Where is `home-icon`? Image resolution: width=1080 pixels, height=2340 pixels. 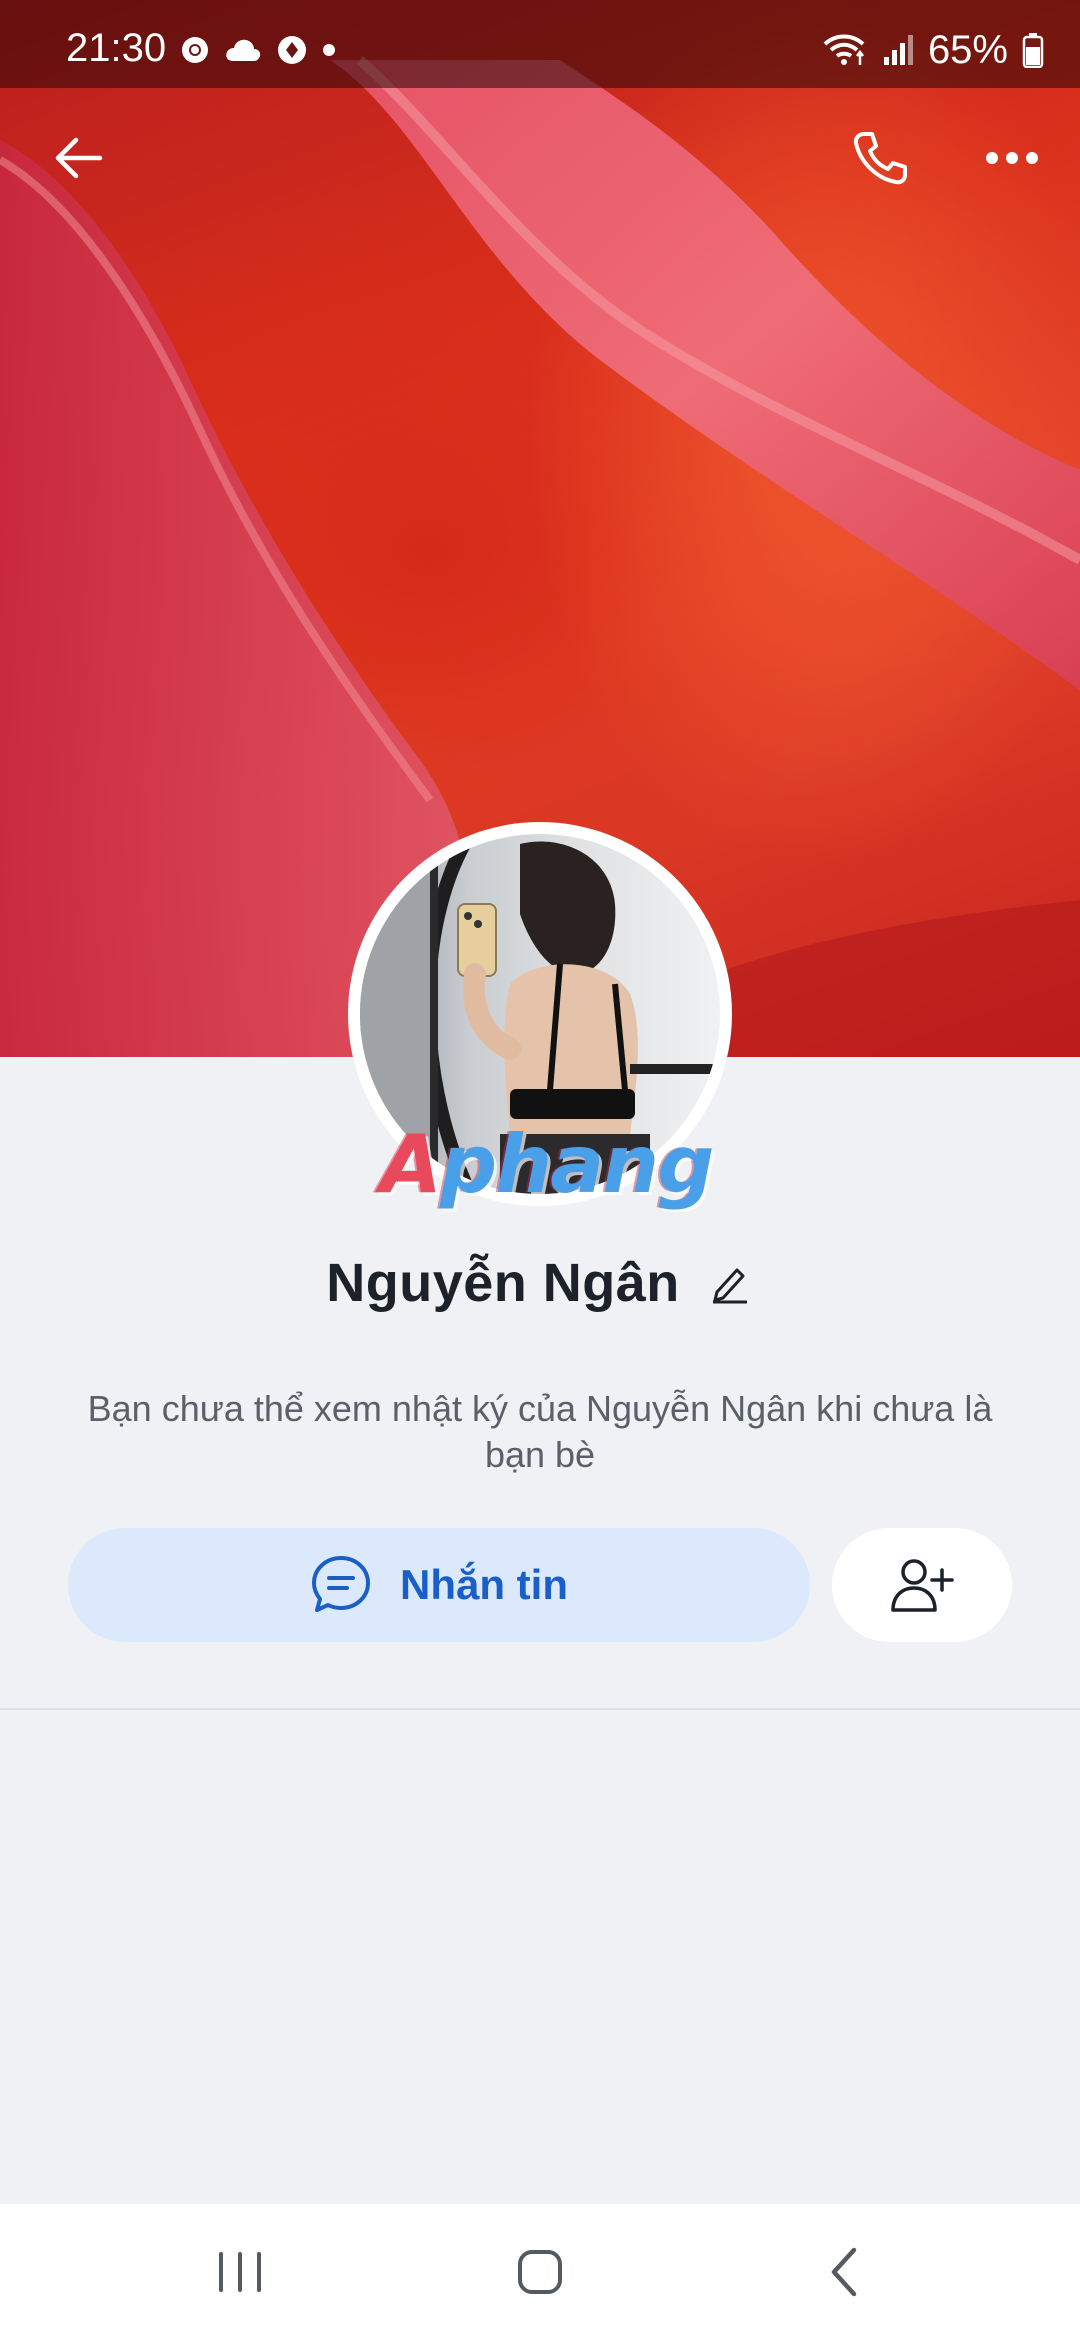 home-icon is located at coordinates (540, 2272).